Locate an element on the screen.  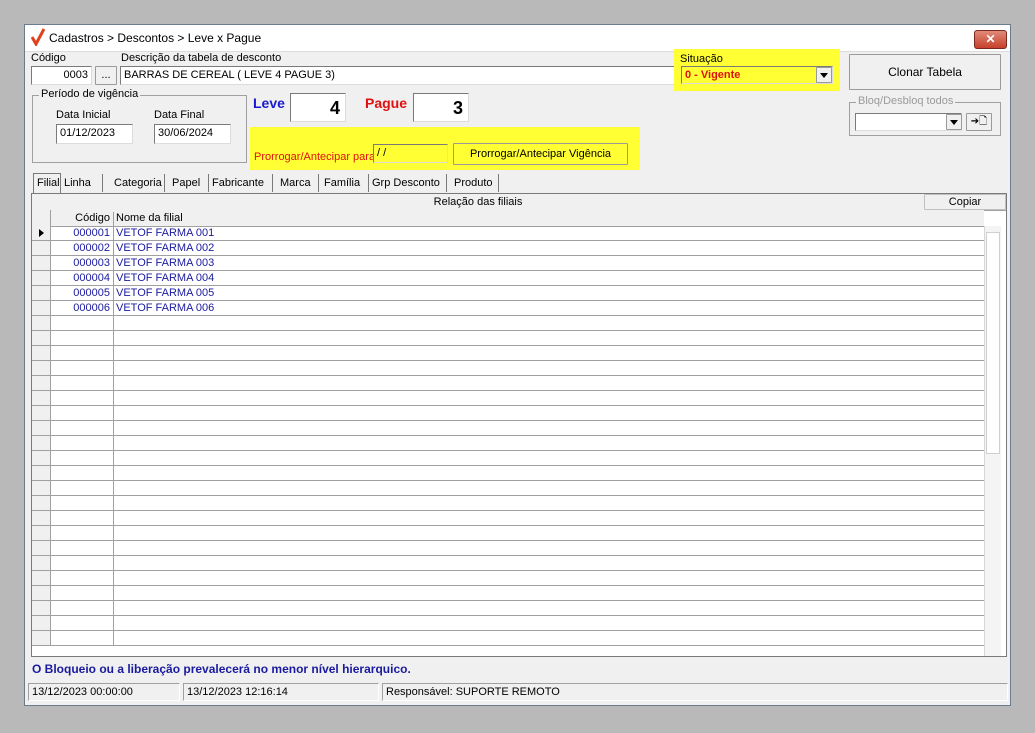
situacao-dropdown-button is located at coordinates (824, 75).